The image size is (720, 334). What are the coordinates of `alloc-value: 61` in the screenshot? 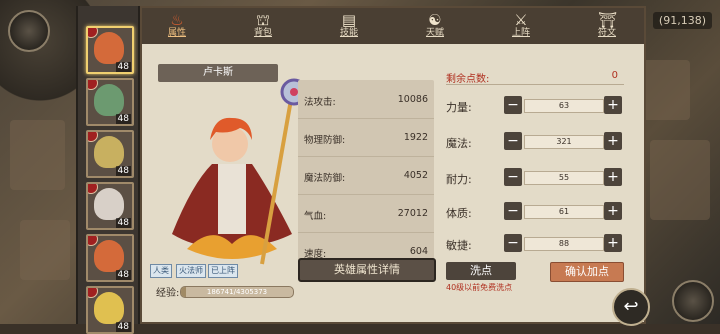 It's located at (564, 212).